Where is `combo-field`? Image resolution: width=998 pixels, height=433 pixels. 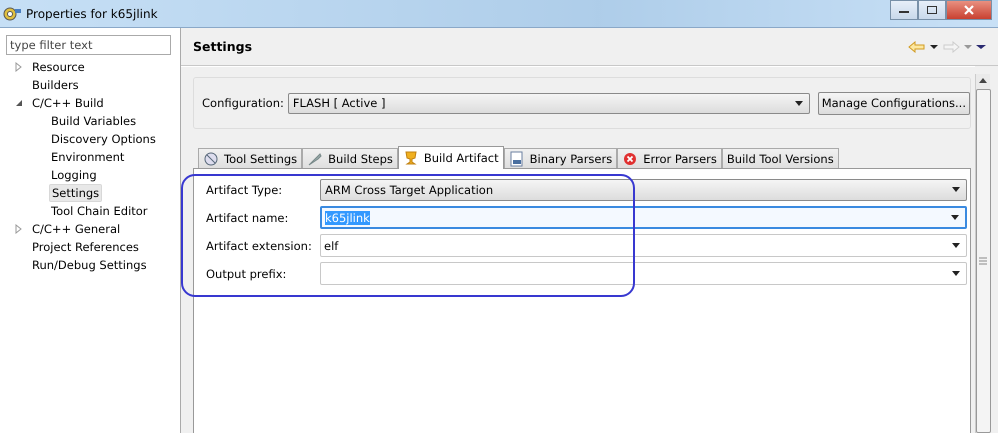 combo-field is located at coordinates (643, 273).